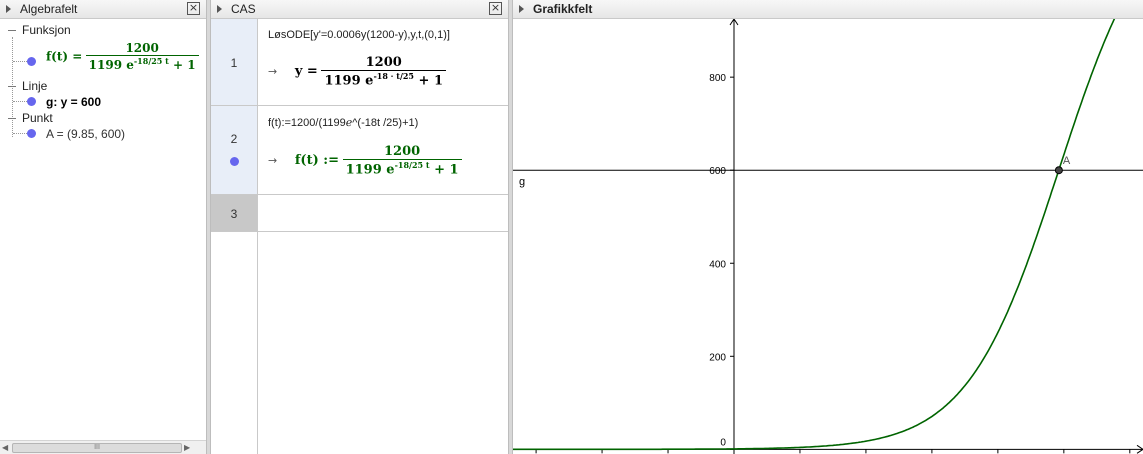  What do you see at coordinates (717, 171) in the screenshot?
I see `y-tick-label: 600` at bounding box center [717, 171].